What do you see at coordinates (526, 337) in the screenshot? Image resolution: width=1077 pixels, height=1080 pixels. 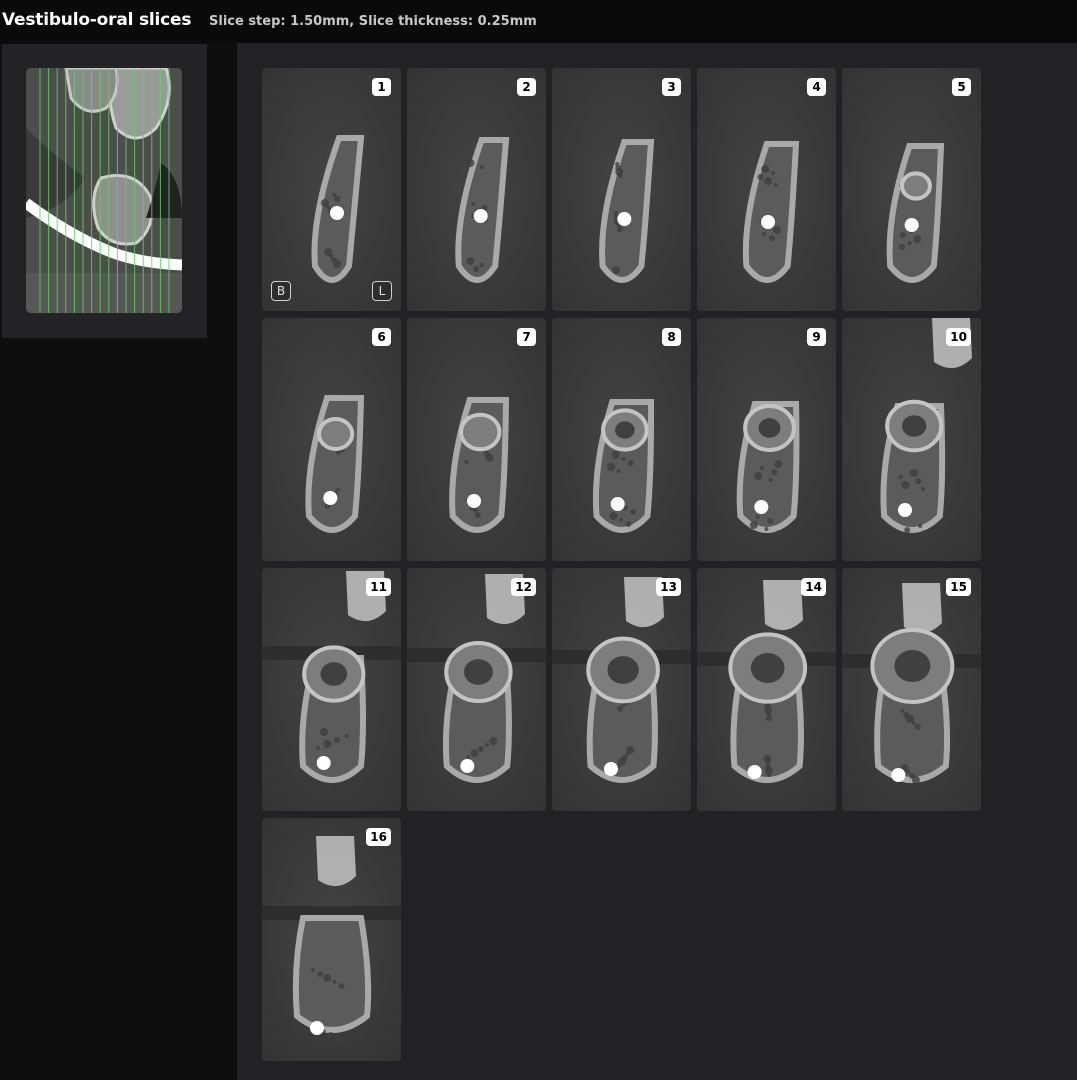 I see `slice-number-badge: 7` at bounding box center [526, 337].